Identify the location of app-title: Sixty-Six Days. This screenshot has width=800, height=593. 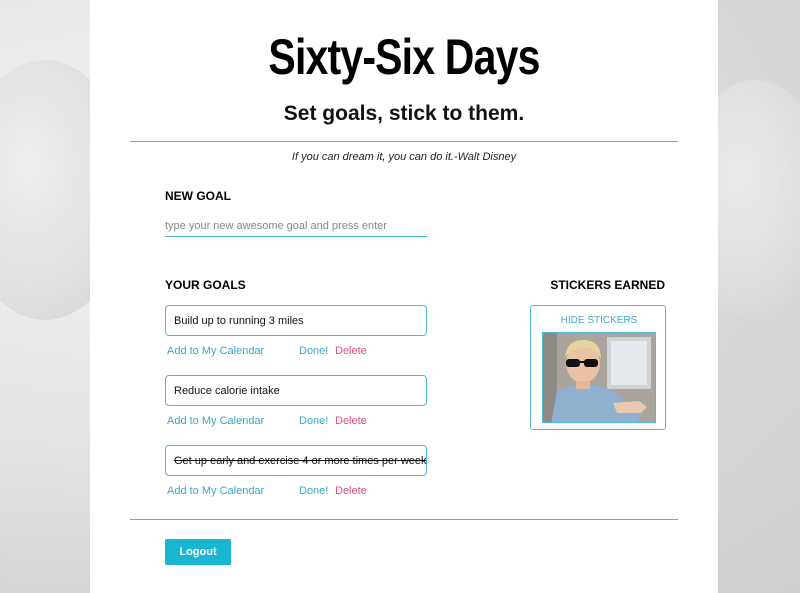
(404, 57).